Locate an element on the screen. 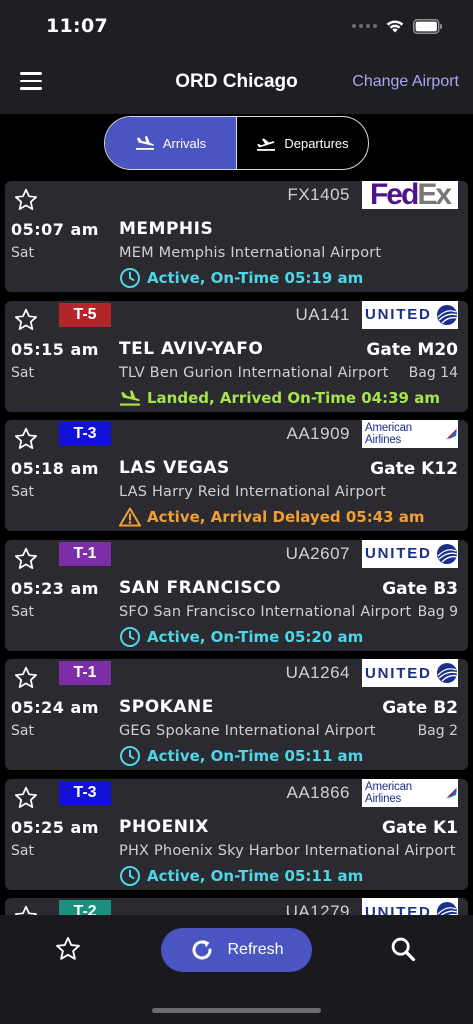  status-icons is located at coordinates (397, 26).